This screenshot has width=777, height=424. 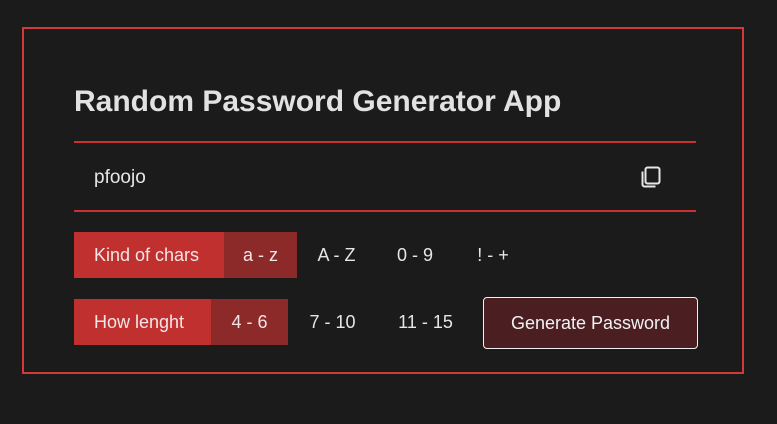 I want to click on length-options-row: How lenght 4 - 6 7 - 10 11 - 15, so click(x=274, y=322).